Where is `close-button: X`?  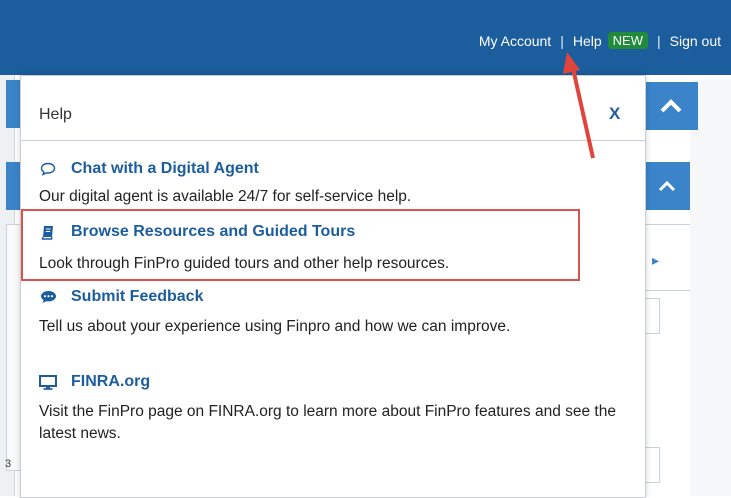 close-button: X is located at coordinates (614, 114).